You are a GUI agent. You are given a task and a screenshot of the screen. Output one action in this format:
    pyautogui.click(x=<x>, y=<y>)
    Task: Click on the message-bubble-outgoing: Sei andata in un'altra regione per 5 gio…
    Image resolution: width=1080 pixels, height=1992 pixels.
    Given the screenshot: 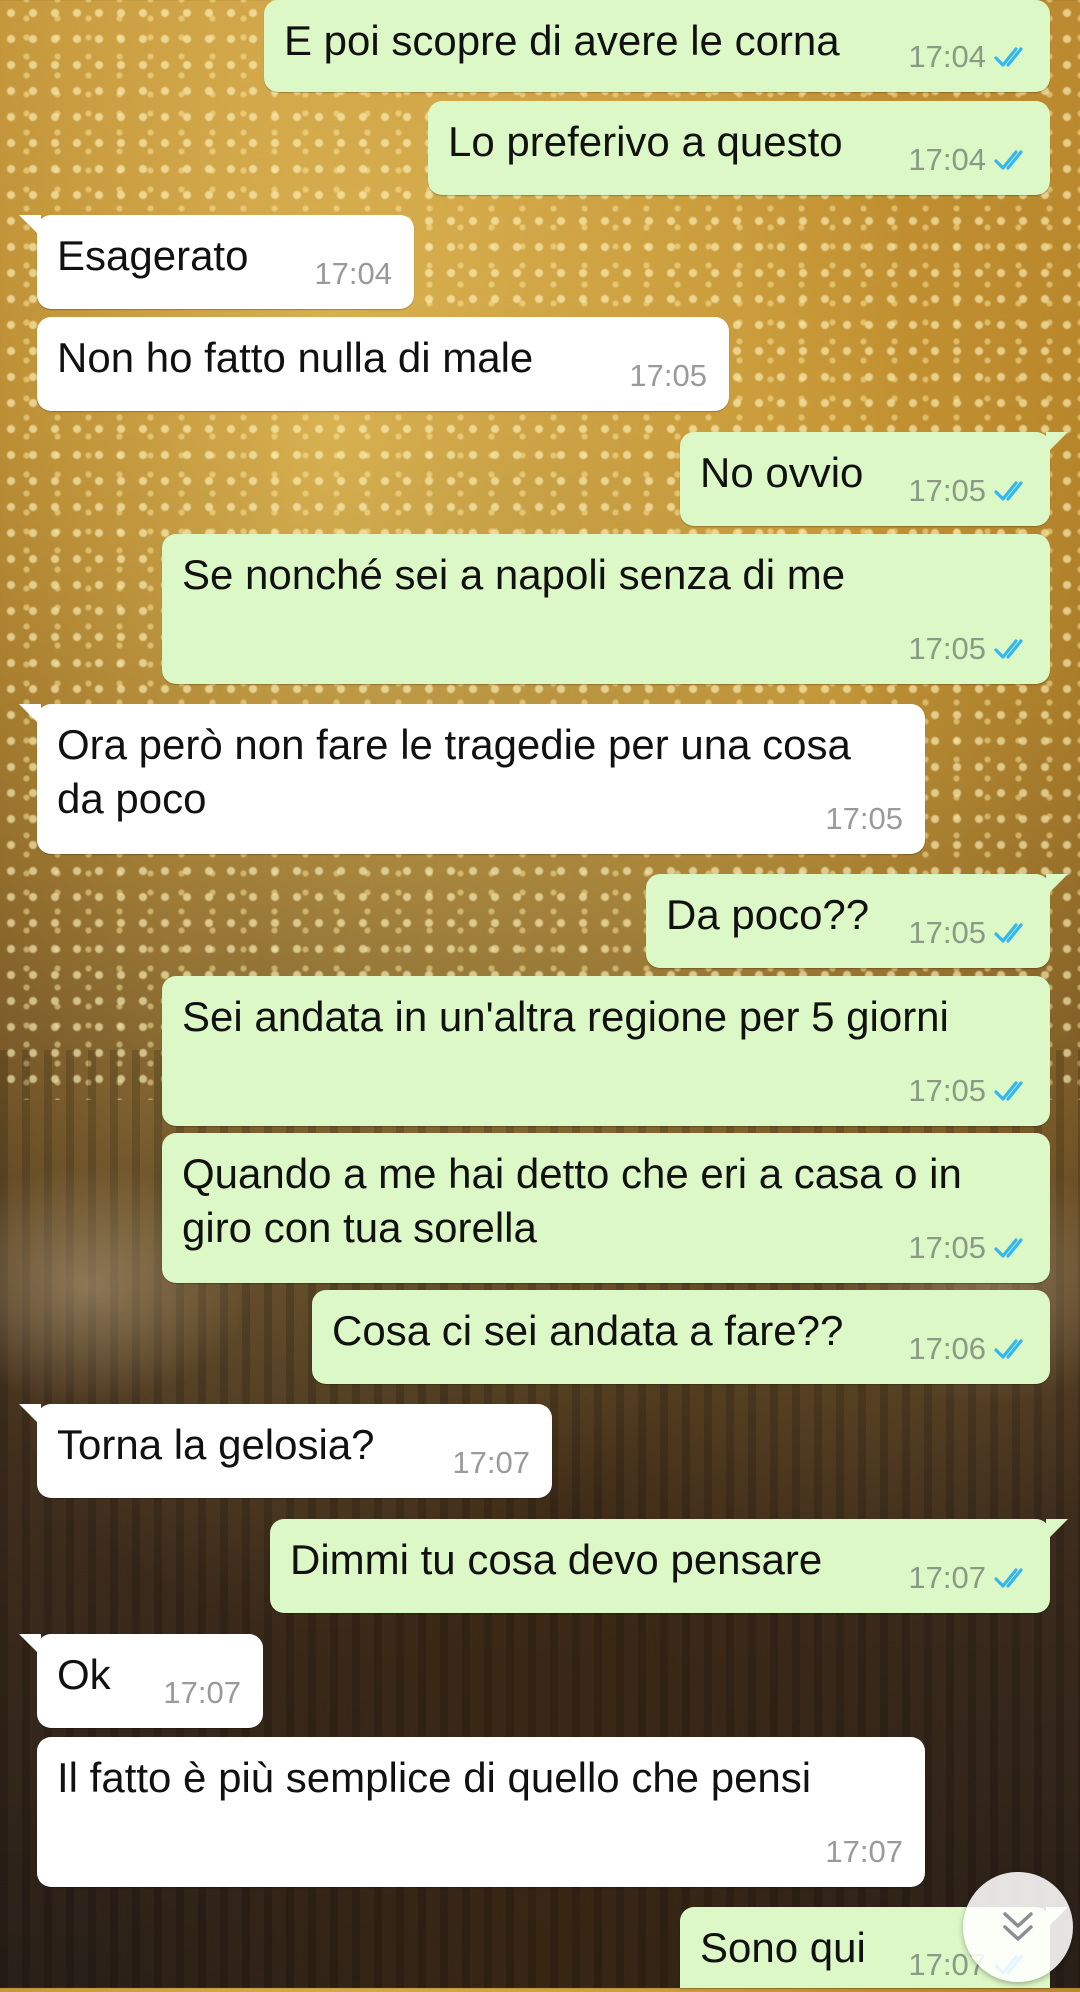 What is the action you would take?
    pyautogui.click(x=606, y=1051)
    